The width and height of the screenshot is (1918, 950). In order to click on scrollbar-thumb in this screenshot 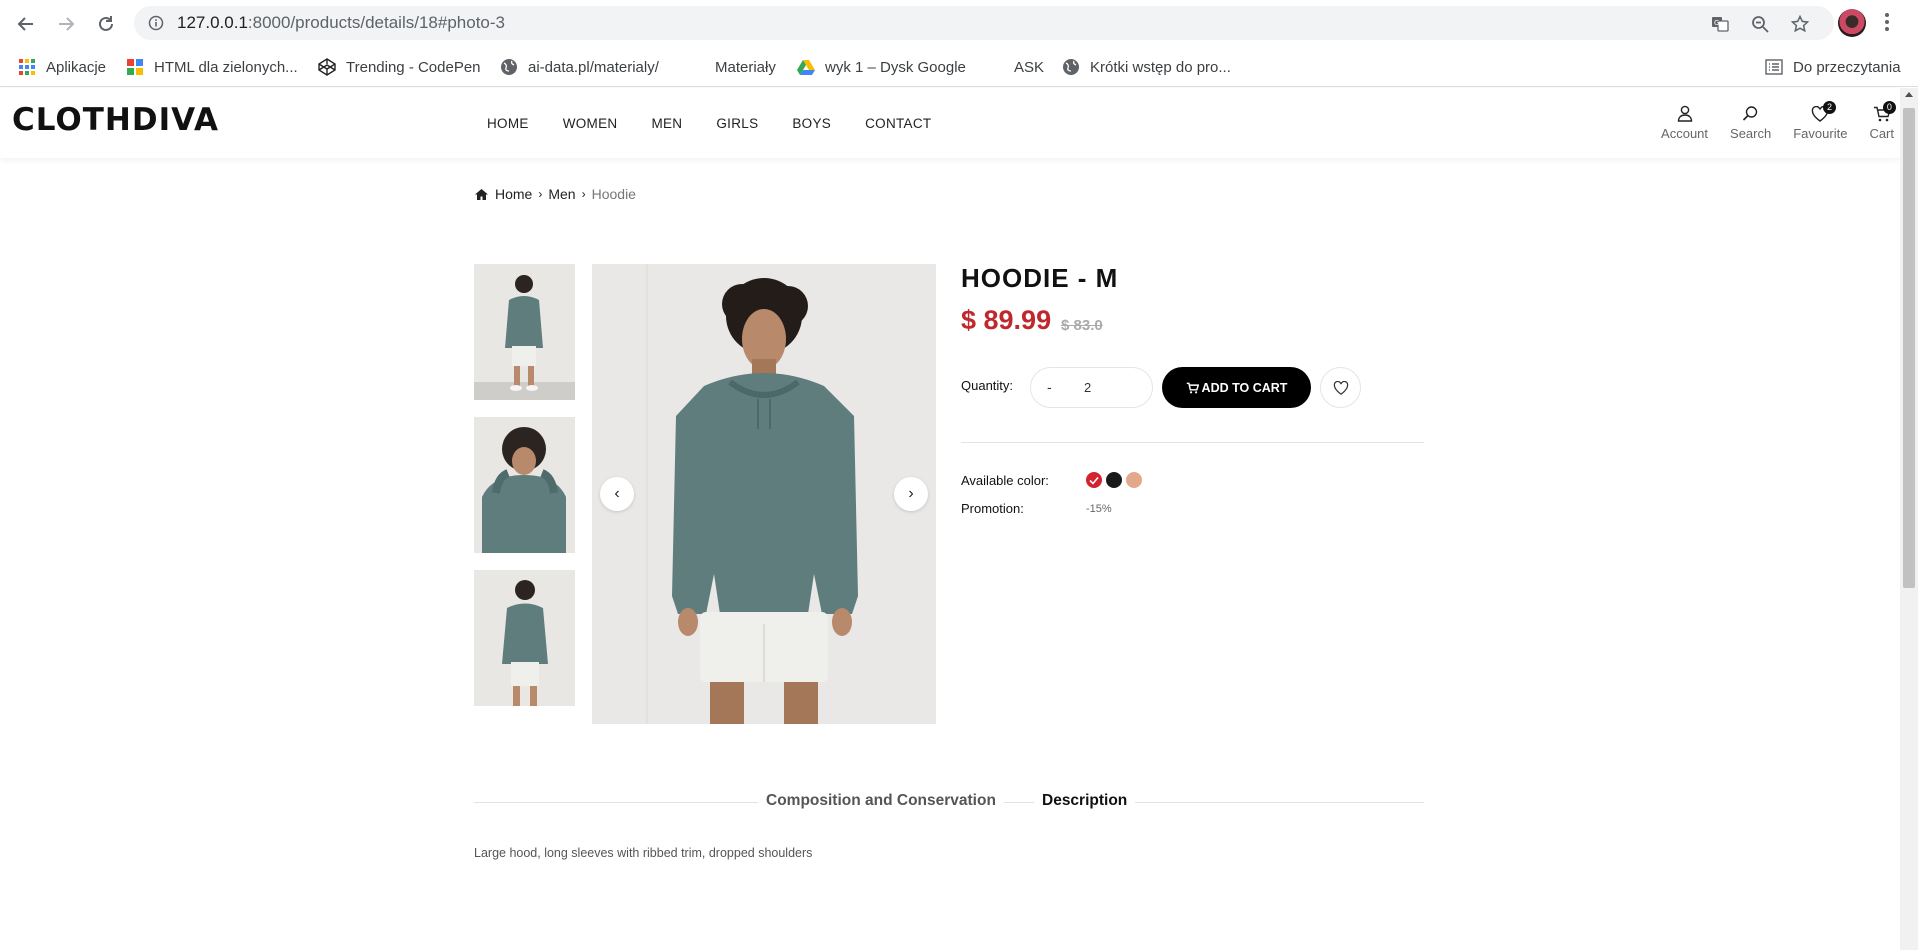, I will do `click(1909, 348)`.